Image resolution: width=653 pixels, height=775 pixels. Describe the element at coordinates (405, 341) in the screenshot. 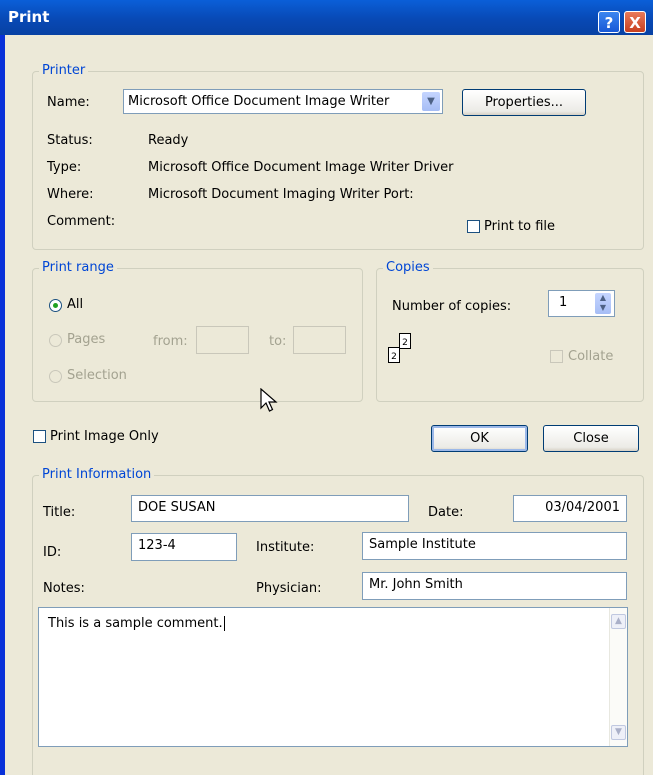

I see `page-icon-back: 2` at that location.